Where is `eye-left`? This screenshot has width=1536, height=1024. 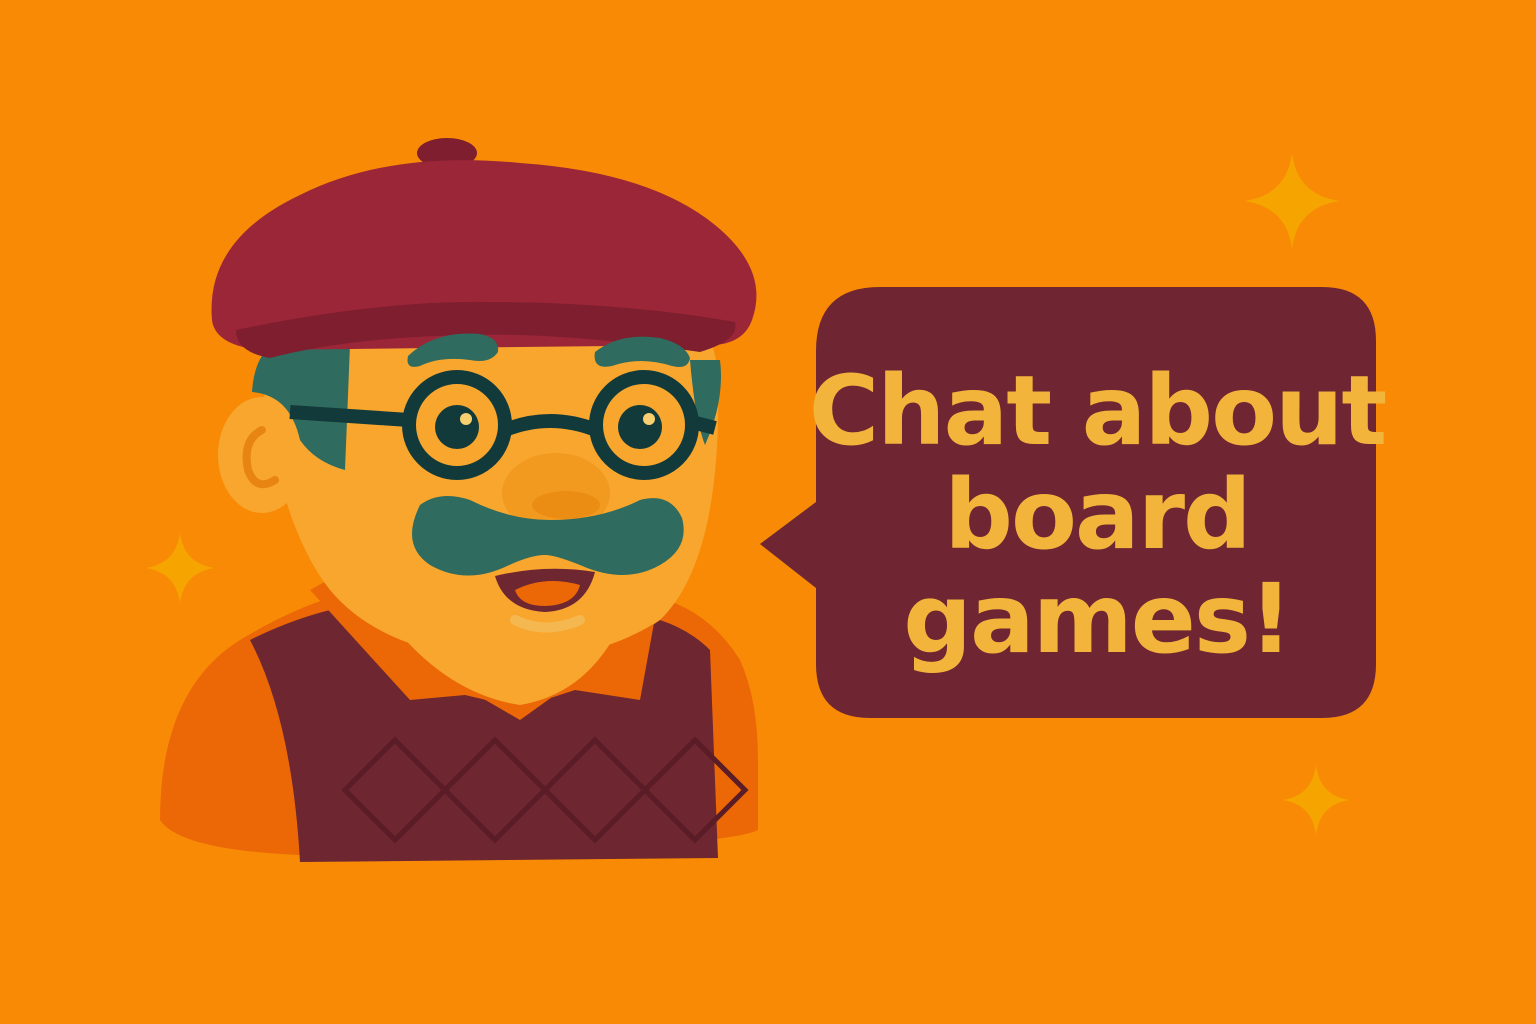 eye-left is located at coordinates (457, 427).